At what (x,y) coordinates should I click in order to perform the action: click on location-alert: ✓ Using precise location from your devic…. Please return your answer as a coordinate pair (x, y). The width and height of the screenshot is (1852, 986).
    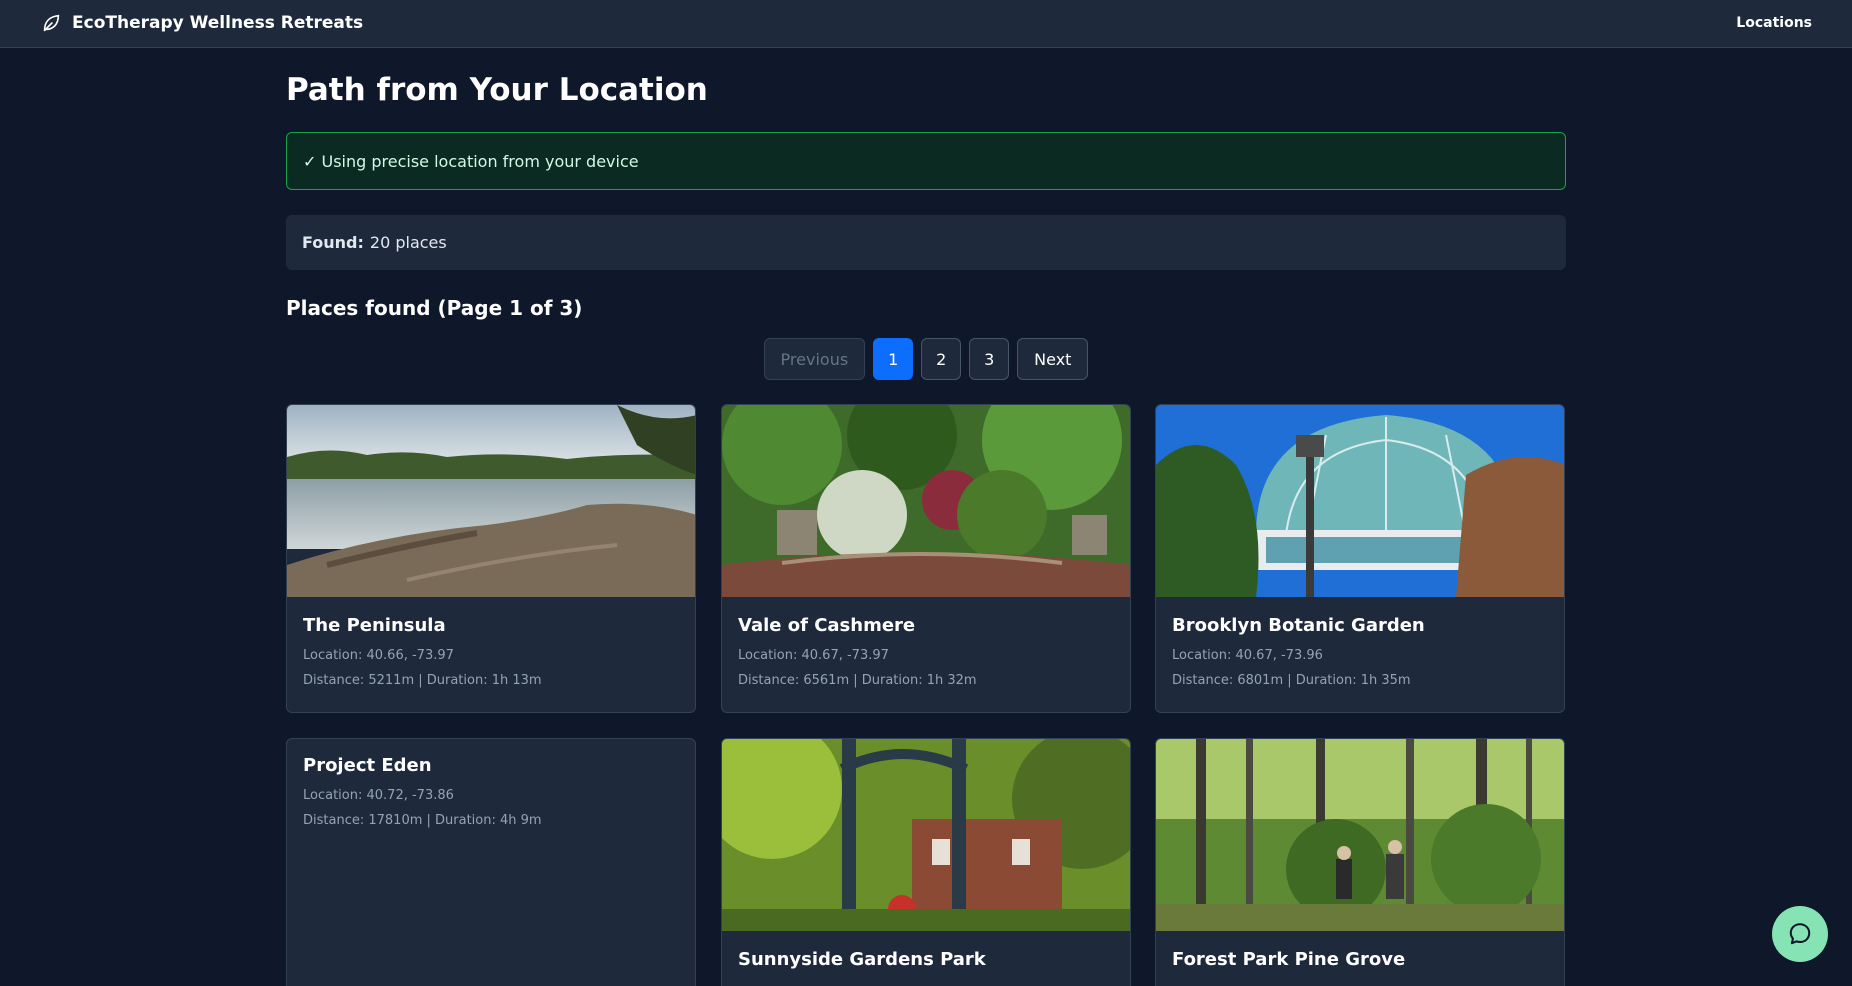
    Looking at the image, I should click on (926, 161).